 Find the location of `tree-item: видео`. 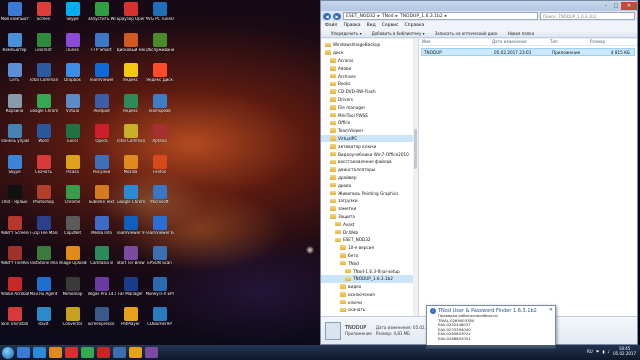

tree-item: видео is located at coordinates (369, 287).